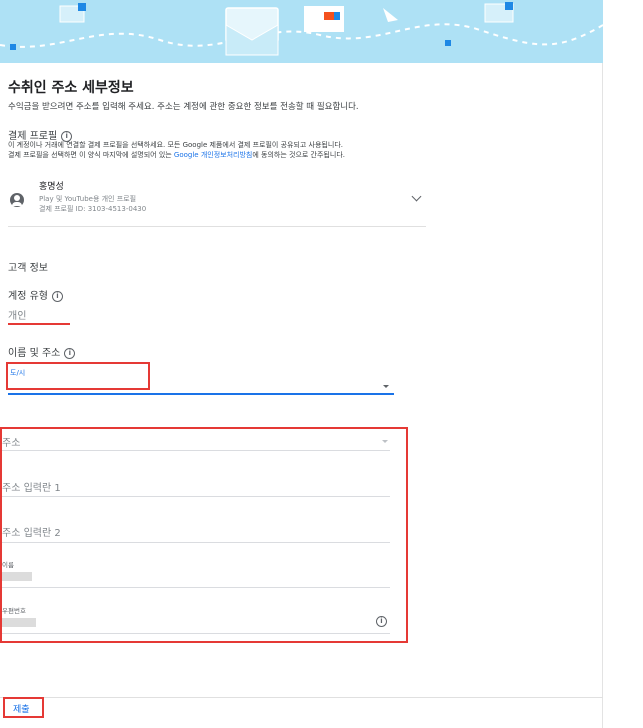 The image size is (643, 728). What do you see at coordinates (28, 296) in the screenshot?
I see `account-type-label: 계정 유형` at bounding box center [28, 296].